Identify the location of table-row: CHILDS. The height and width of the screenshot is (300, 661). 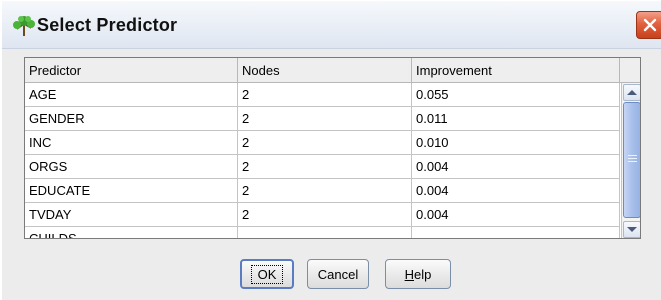
(322, 232).